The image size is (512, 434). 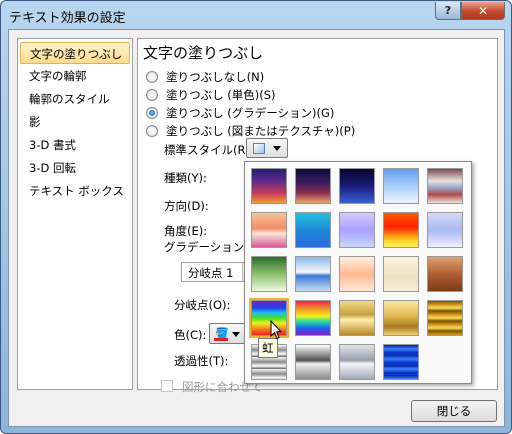 What do you see at coordinates (256, 15) in the screenshot?
I see `title-bar: テキスト効果の設定 ? ✕` at bounding box center [256, 15].